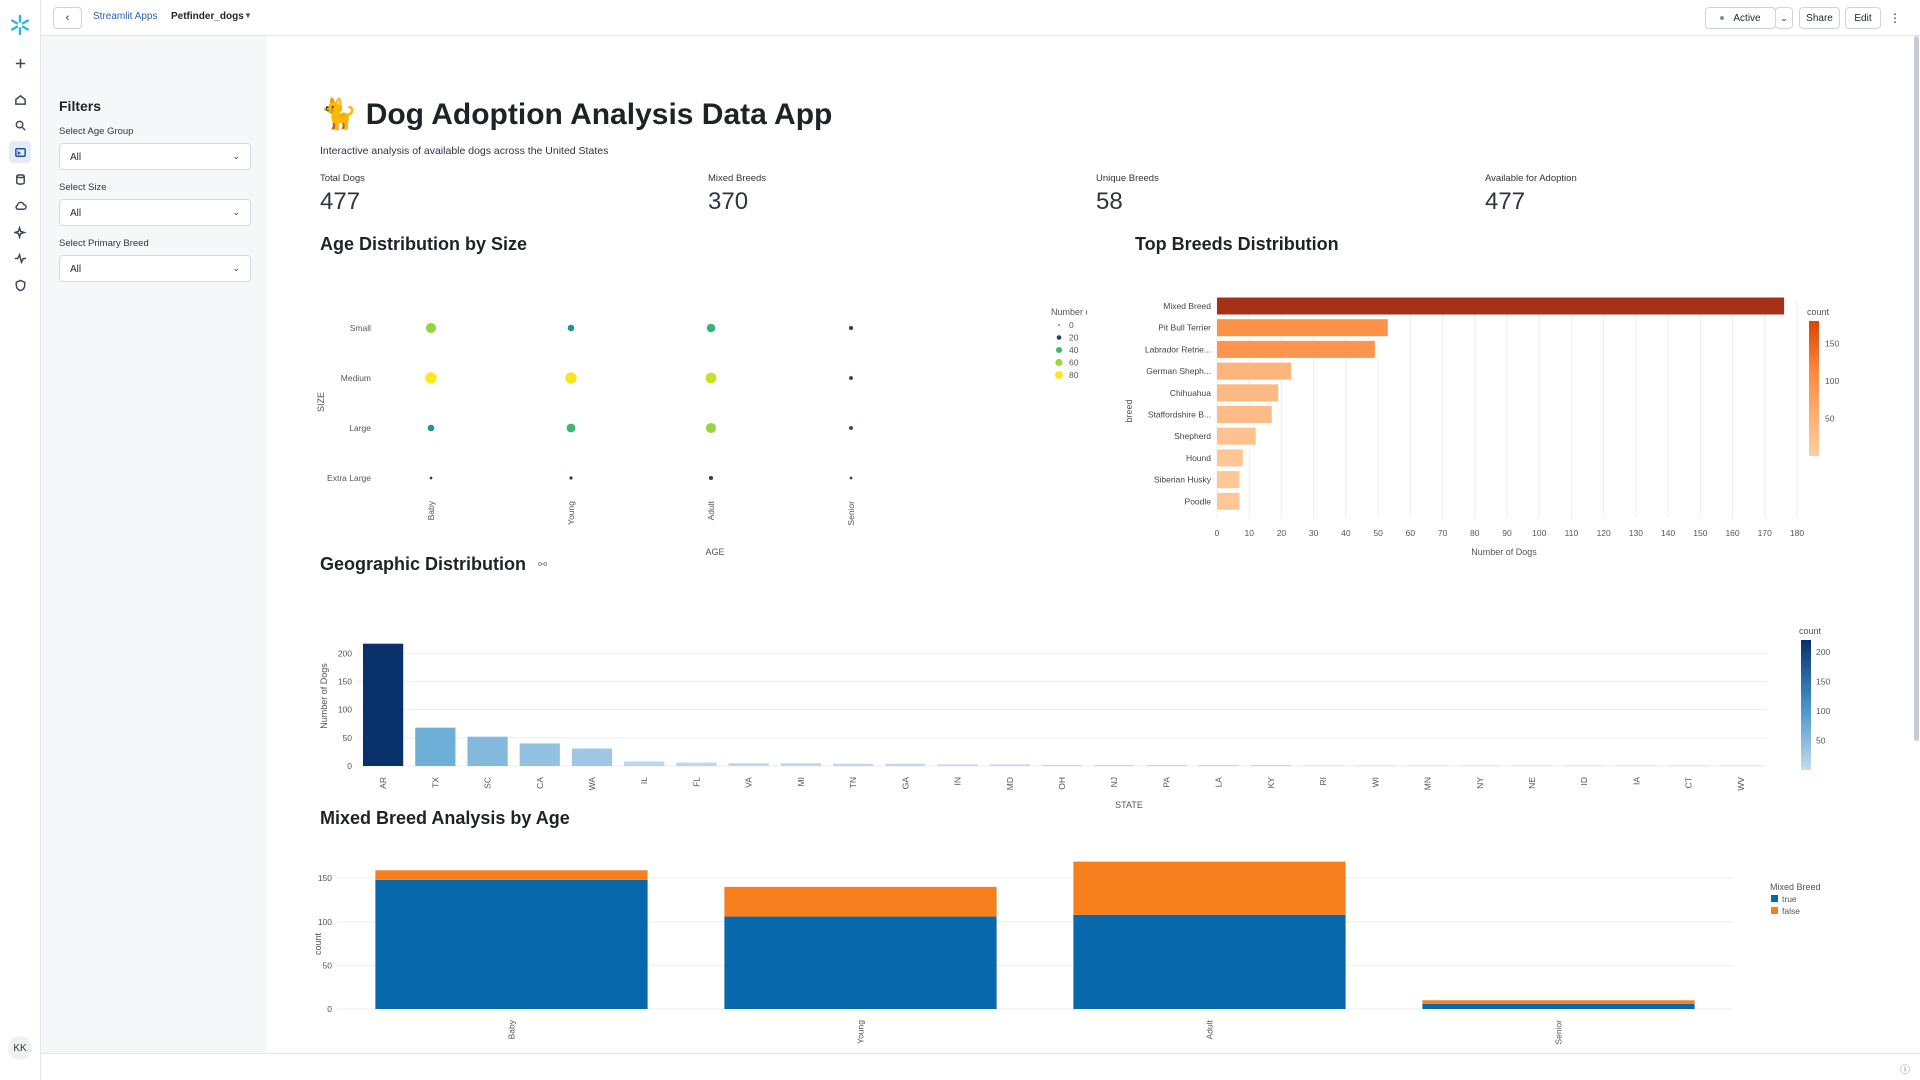  Describe the element at coordinates (20, 258) in the screenshot. I see `activity-icon` at that location.